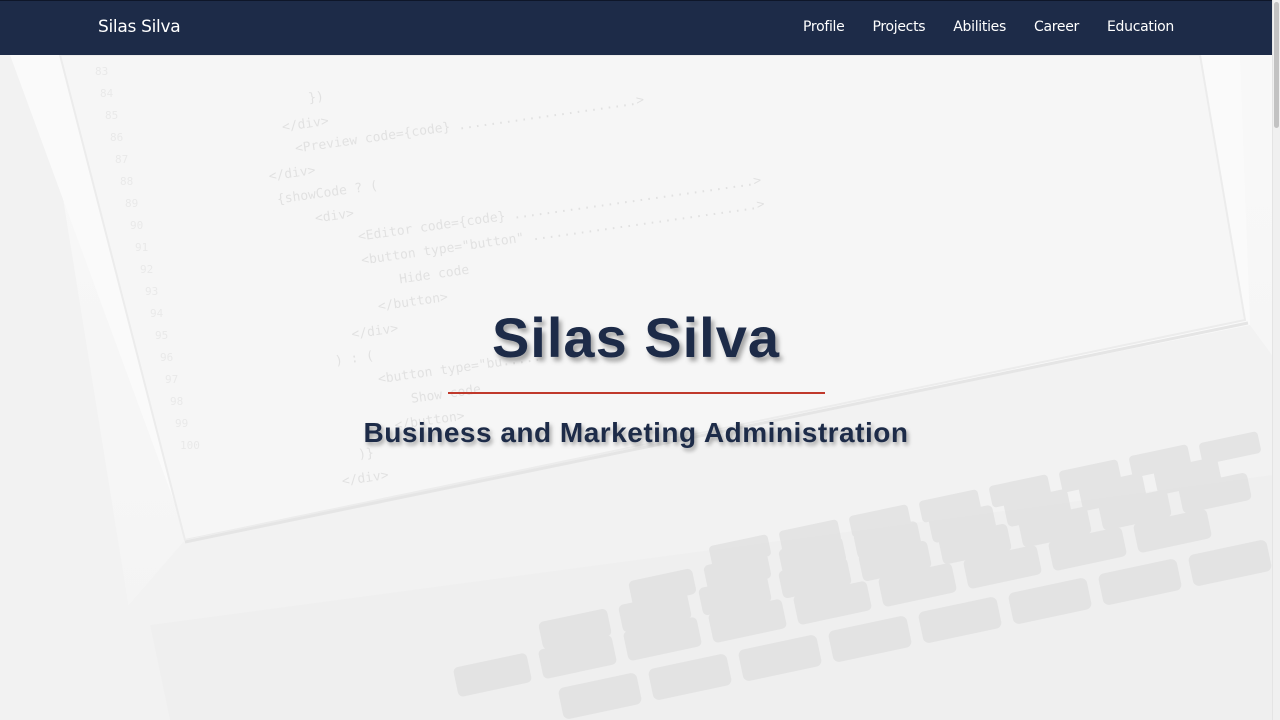 Image resolution: width=1280 pixels, height=720 pixels. What do you see at coordinates (139, 27) in the screenshot?
I see `brand-link: Silas Silva` at bounding box center [139, 27].